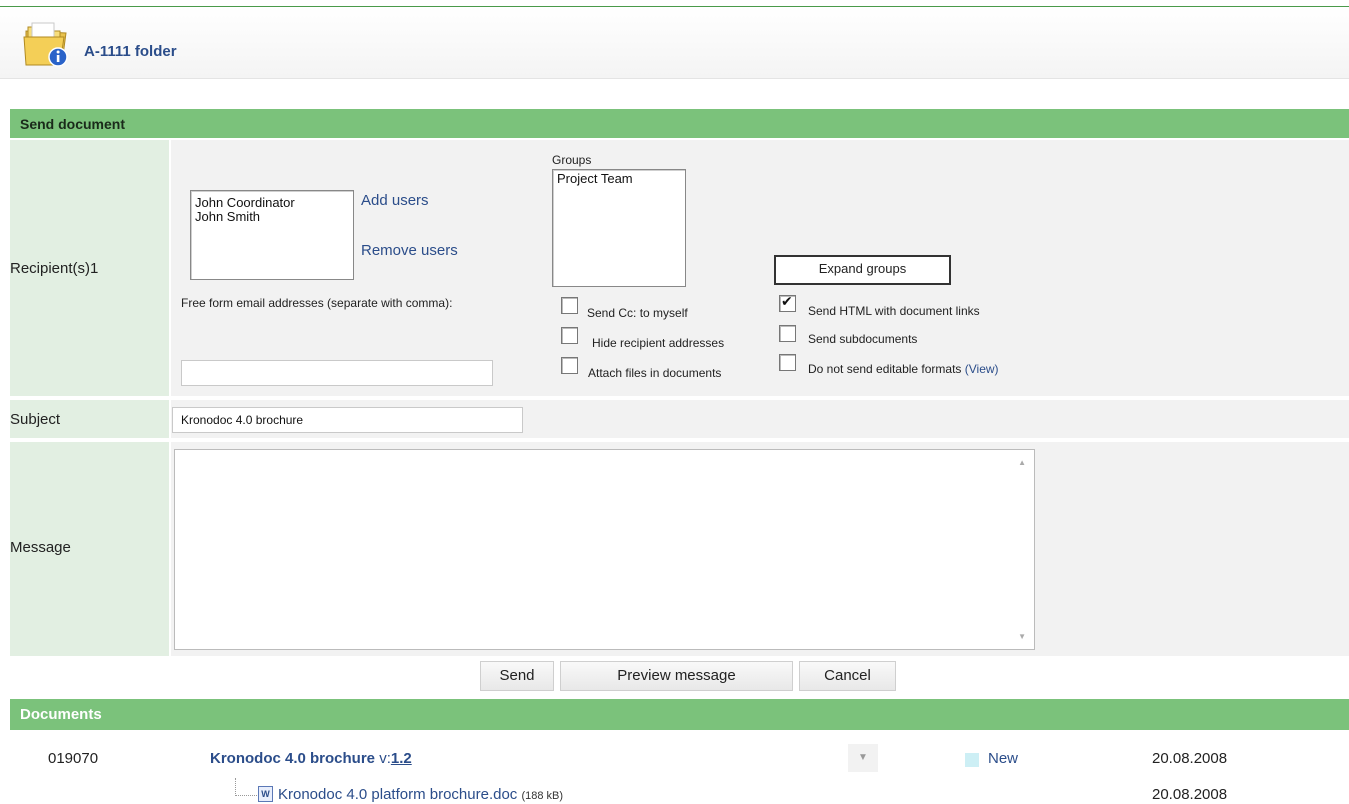 This screenshot has width=1349, height=804. Describe the element at coordinates (1003, 758) in the screenshot. I see `status-badge: New` at that location.